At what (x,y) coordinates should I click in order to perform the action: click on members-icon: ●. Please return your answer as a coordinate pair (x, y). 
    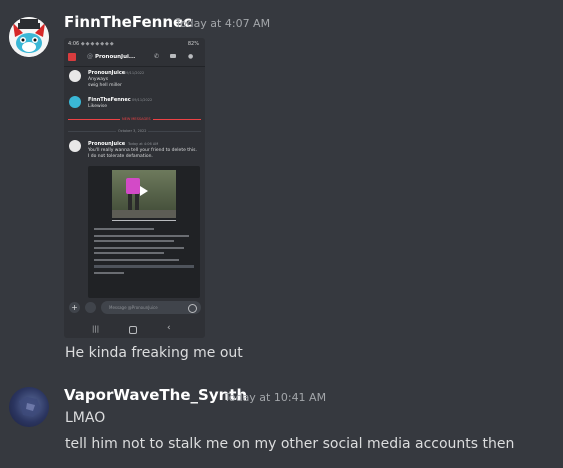
    Looking at the image, I should click on (191, 56).